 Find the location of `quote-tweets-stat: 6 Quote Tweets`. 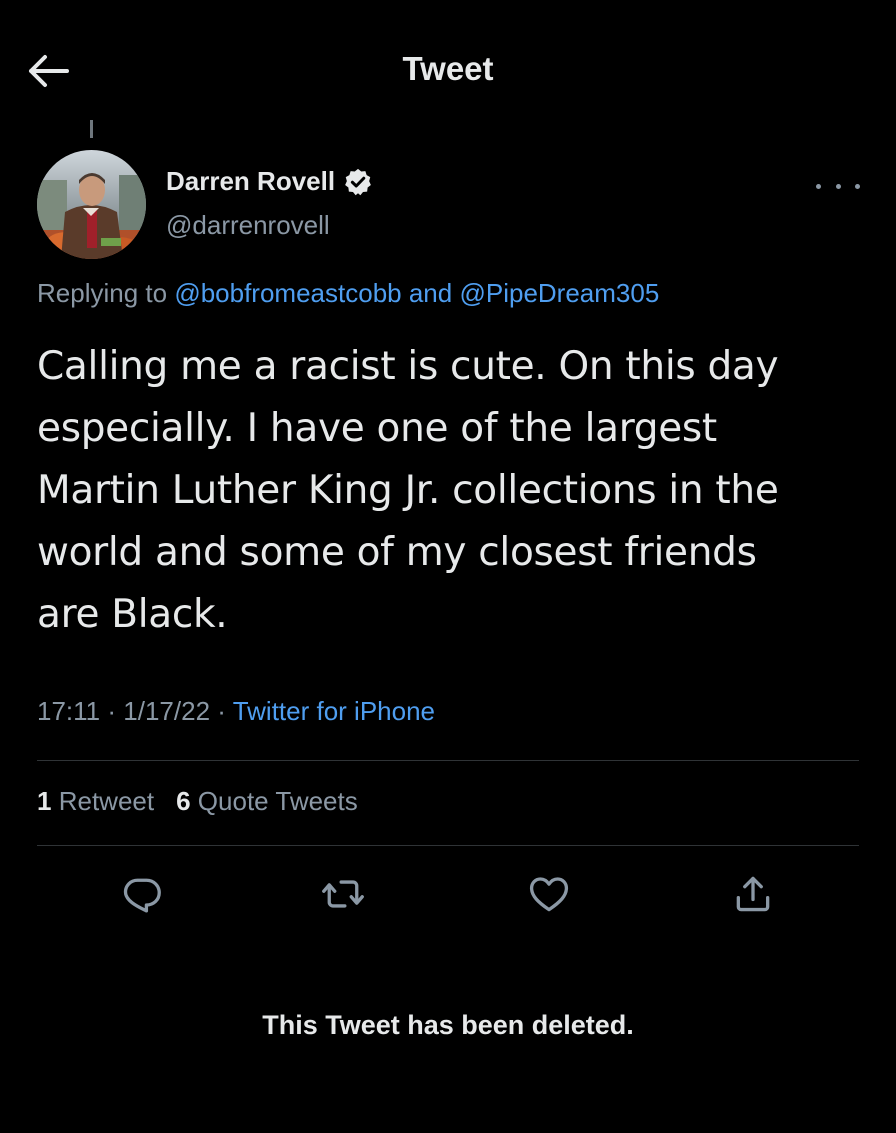

quote-tweets-stat: 6 Quote Tweets is located at coordinates (267, 801).